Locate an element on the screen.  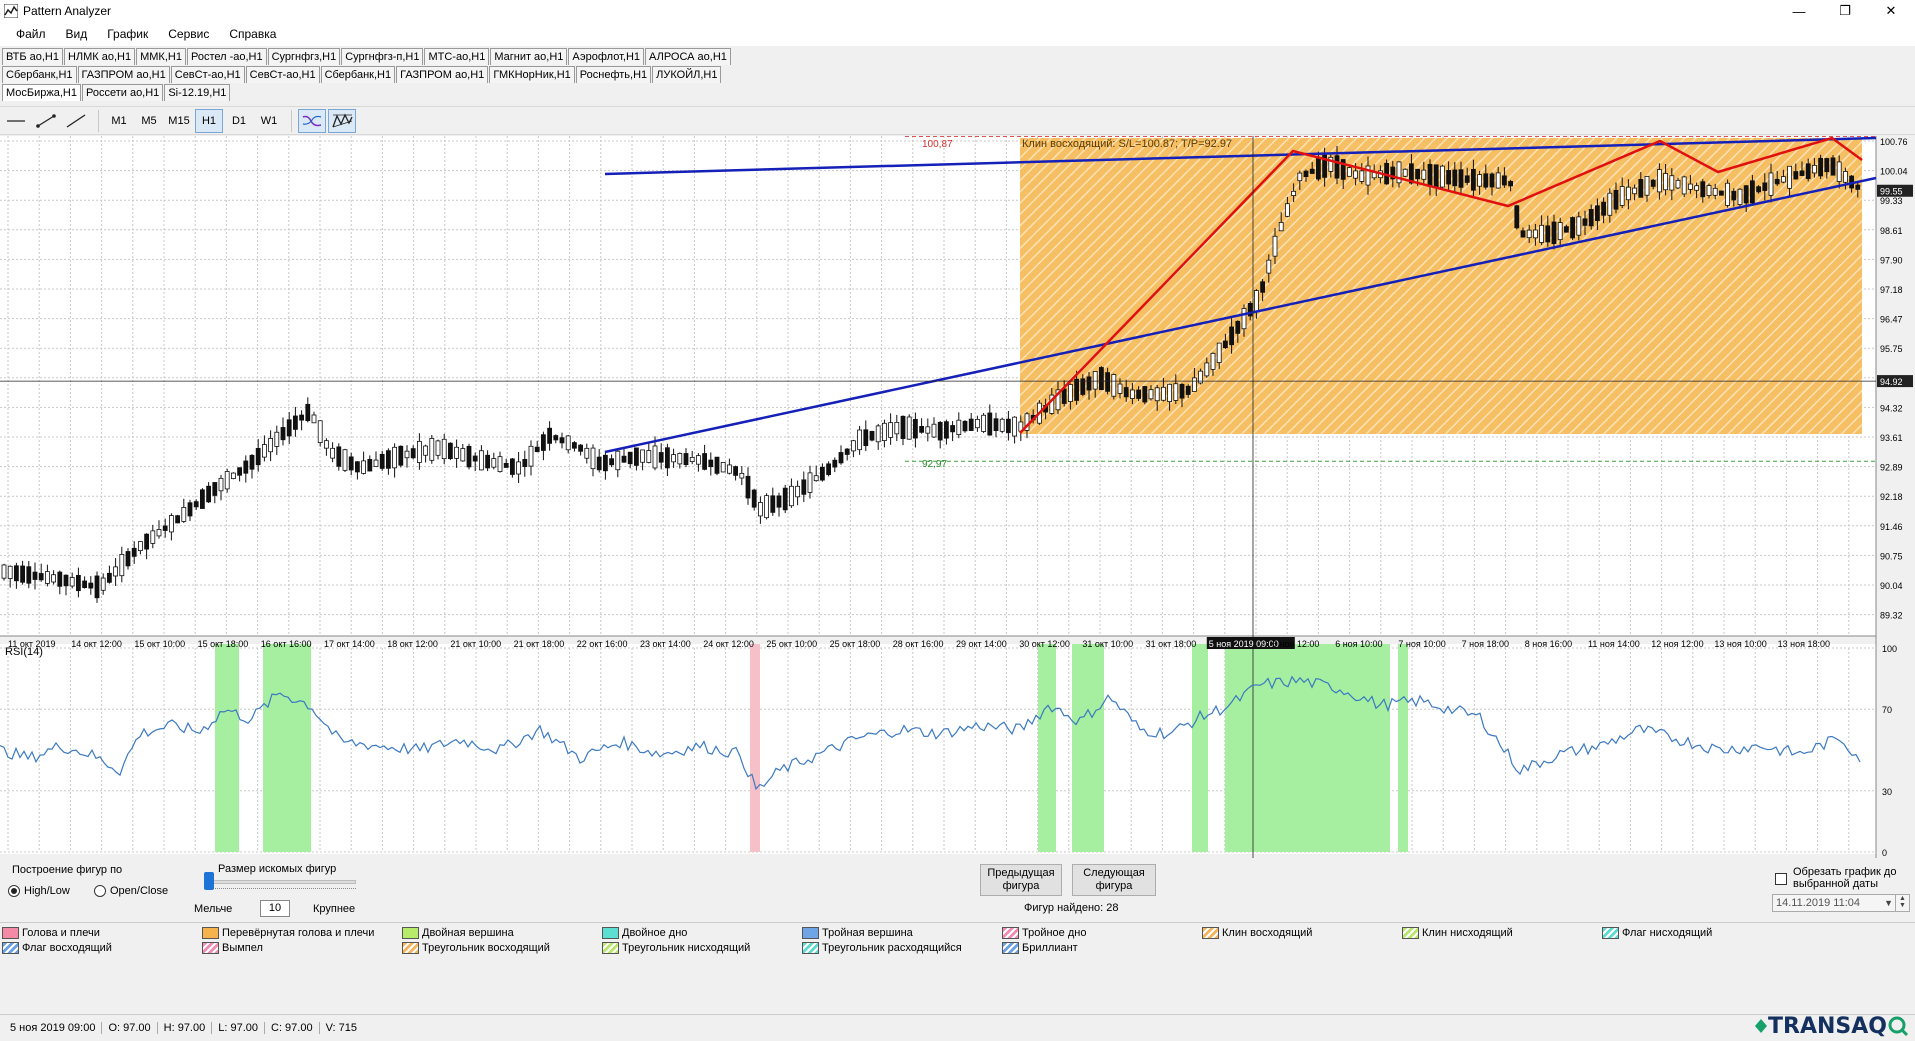
size-slider-thumb is located at coordinates (209, 881).